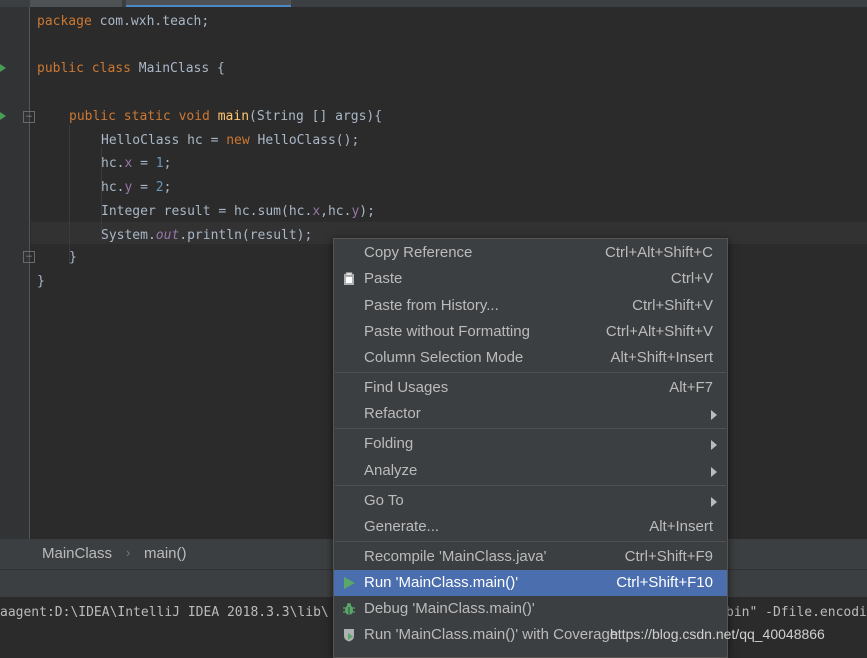  I want to click on code-line-7: hc.x = 1;, so click(136, 163).